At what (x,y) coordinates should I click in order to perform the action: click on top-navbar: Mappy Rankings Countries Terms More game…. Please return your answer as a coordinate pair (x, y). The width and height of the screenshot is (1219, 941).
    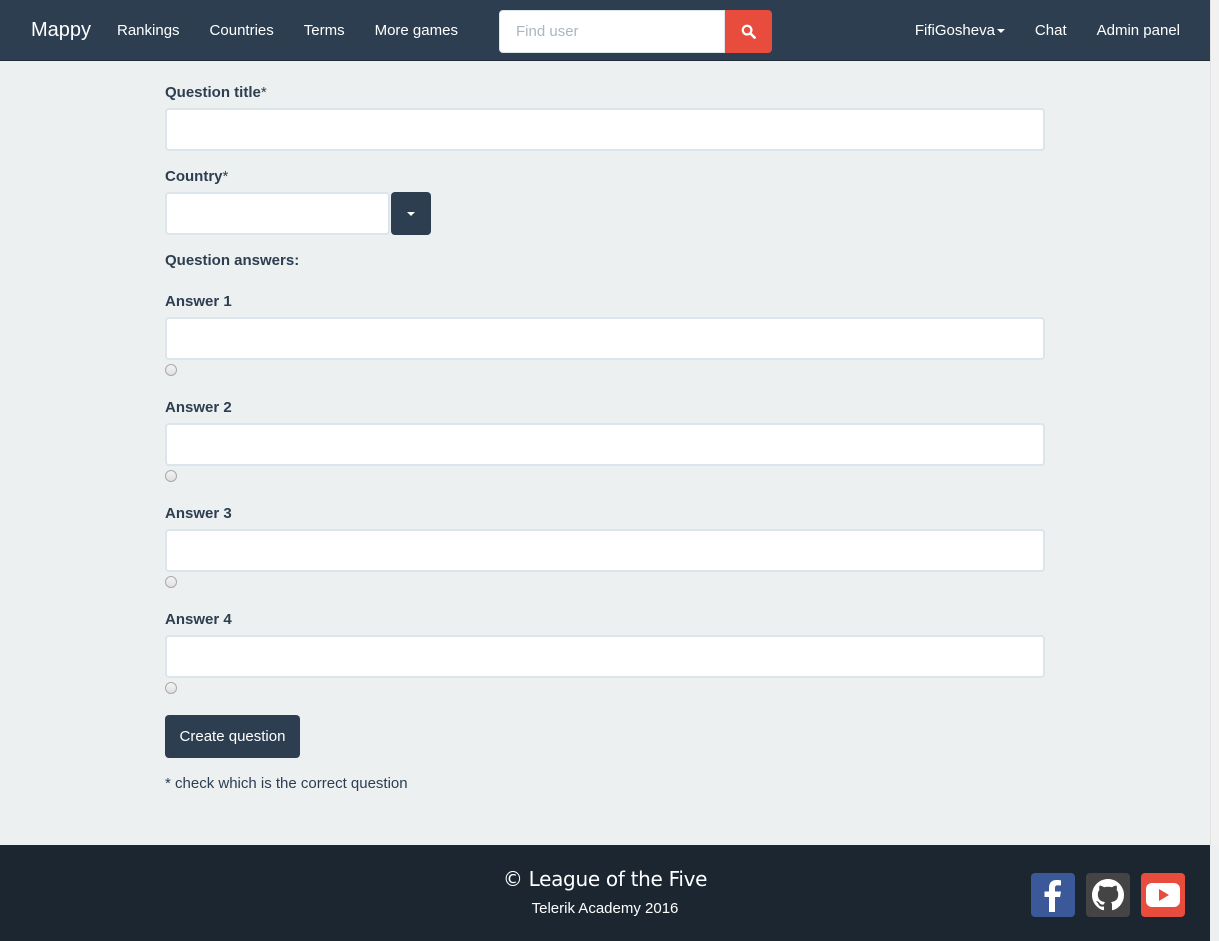
    Looking at the image, I should click on (605, 30).